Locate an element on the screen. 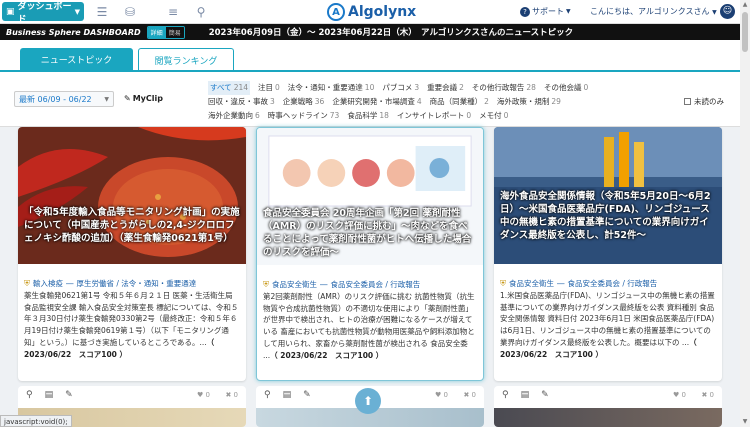  card-image is located at coordinates (608, 417).